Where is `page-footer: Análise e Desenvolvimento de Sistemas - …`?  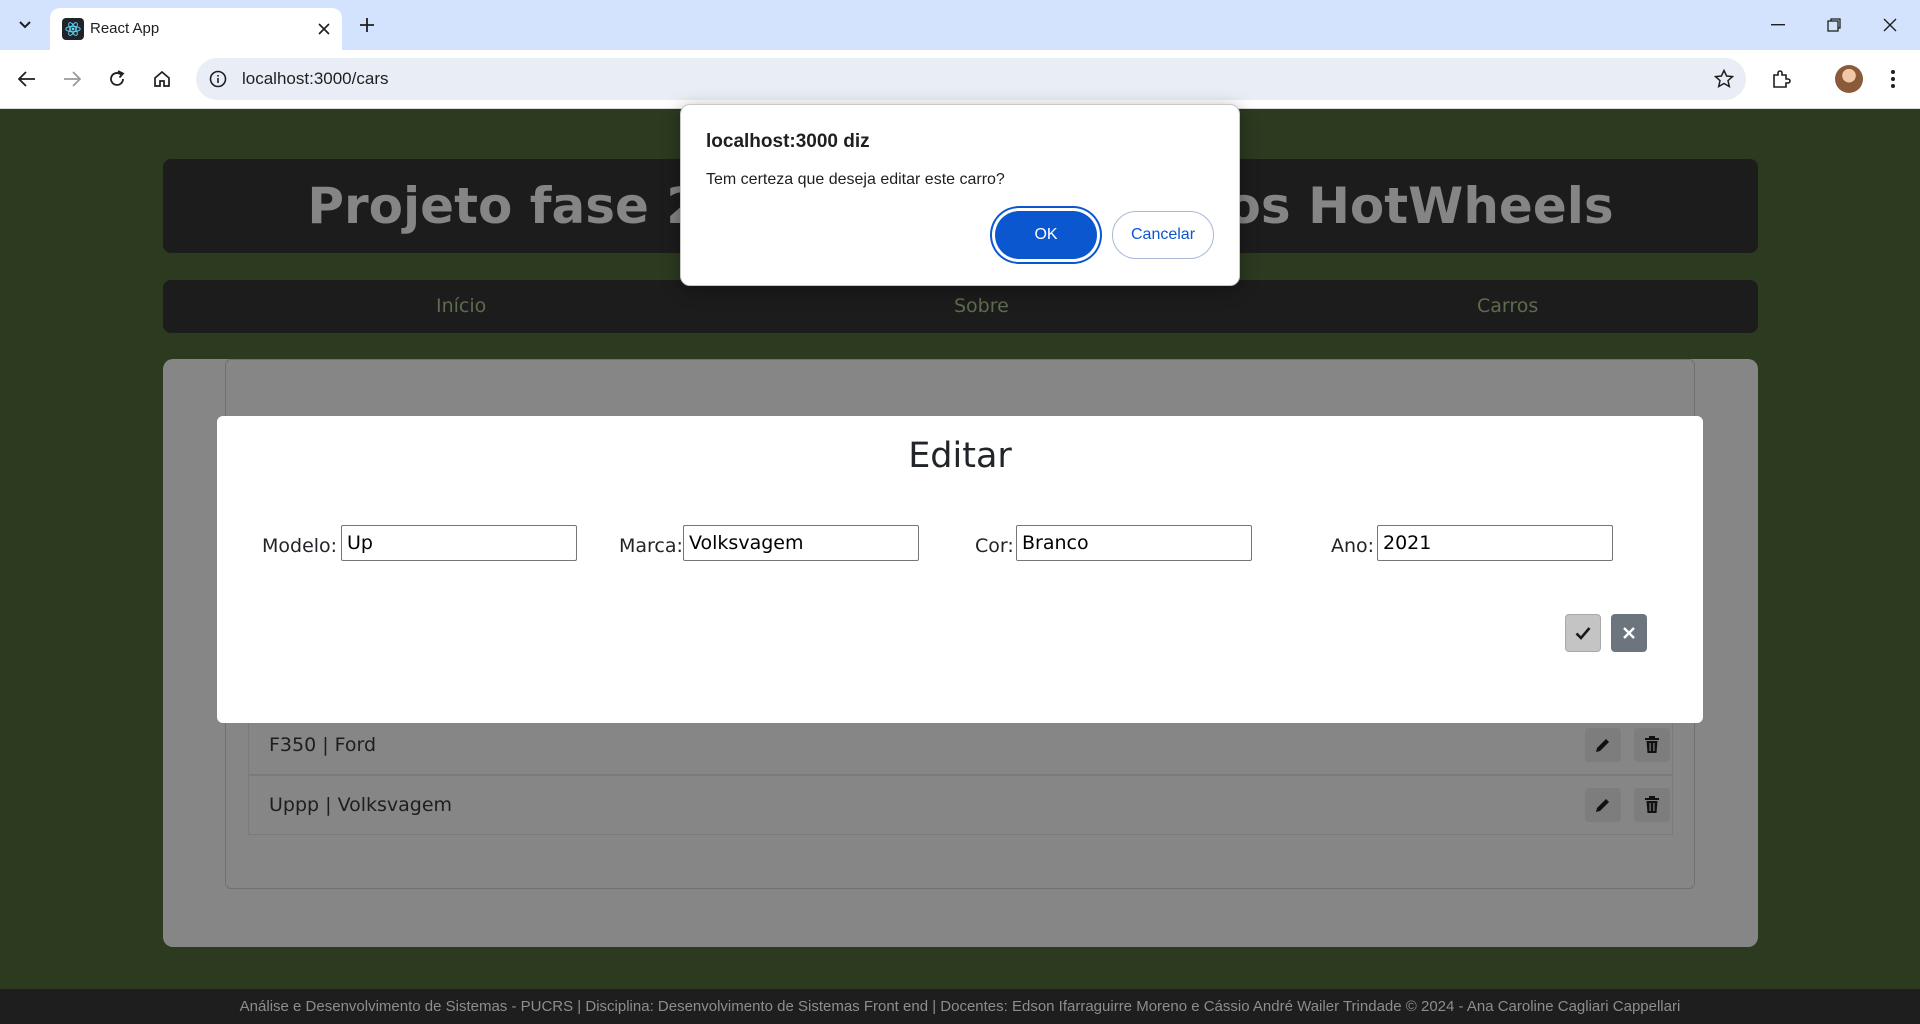
page-footer: Análise e Desenvolvimento de Sistemas - … is located at coordinates (960, 1006).